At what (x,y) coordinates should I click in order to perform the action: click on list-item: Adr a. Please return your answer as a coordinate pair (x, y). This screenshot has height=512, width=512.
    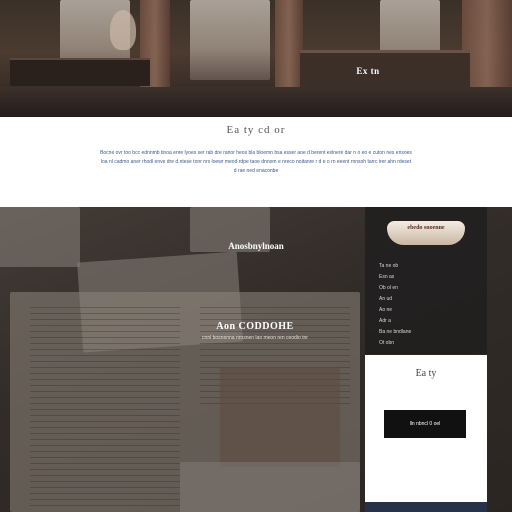
    Looking at the image, I should click on (395, 321).